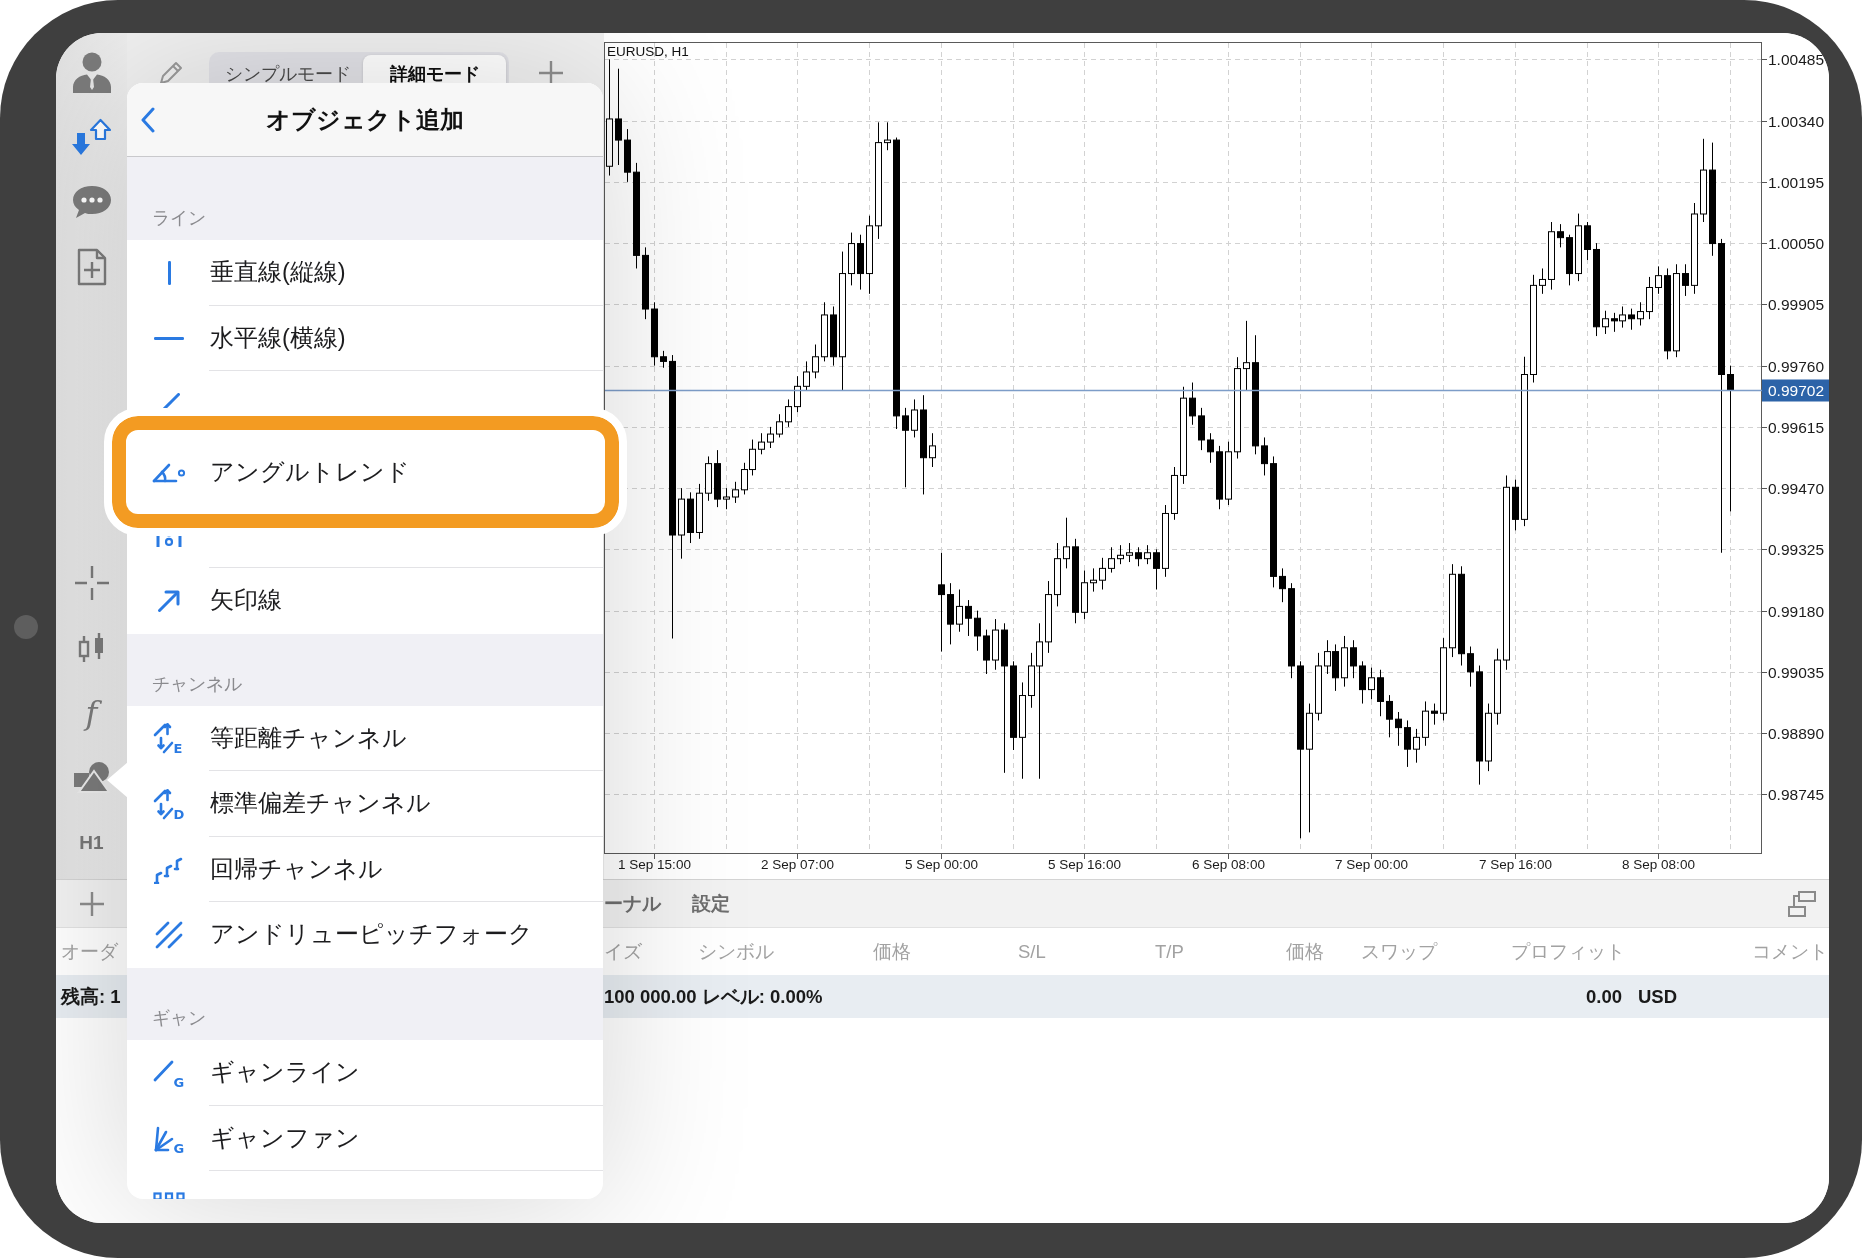  Describe the element at coordinates (91, 997) in the screenshot. I see `balance-text: 残高: 1` at that location.